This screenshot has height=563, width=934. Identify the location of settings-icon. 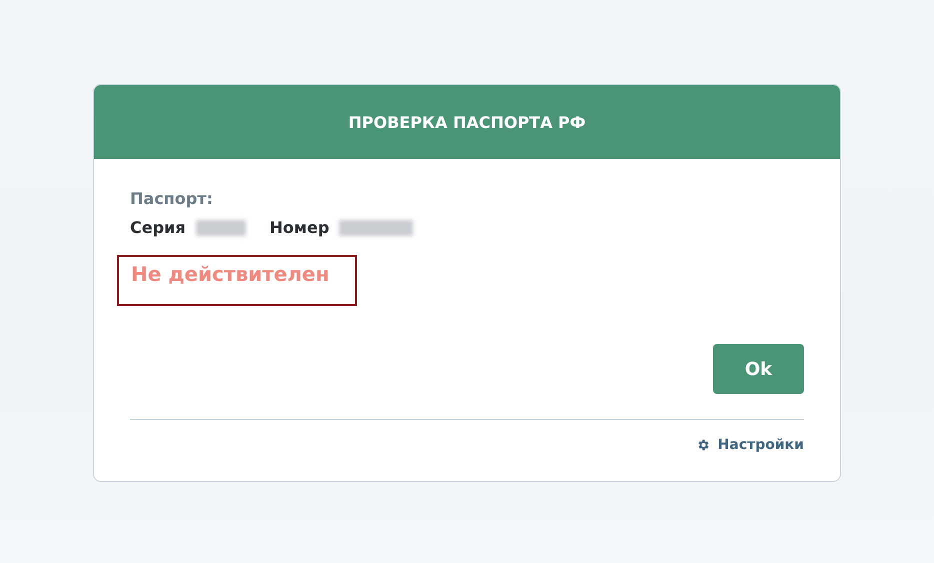
(703, 445).